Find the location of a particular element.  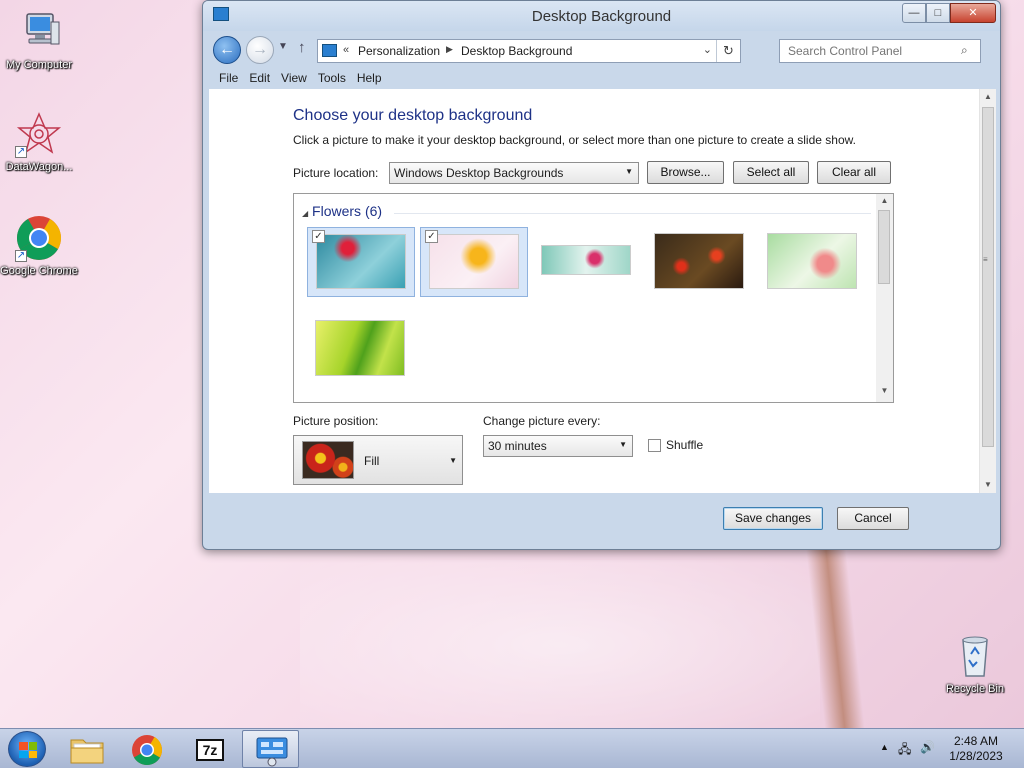

clear-all-button: Clear all is located at coordinates (854, 172).